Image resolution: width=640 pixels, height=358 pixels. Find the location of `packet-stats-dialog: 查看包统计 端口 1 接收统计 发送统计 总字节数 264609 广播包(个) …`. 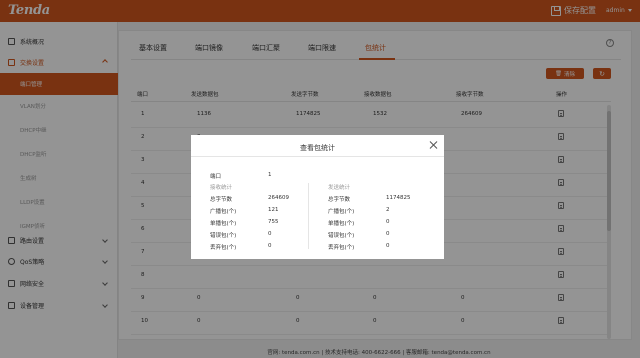

packet-stats-dialog: 查看包统计 端口 1 接收统计 发送统计 总字节数 264609 广播包(个) … is located at coordinates (317, 197).